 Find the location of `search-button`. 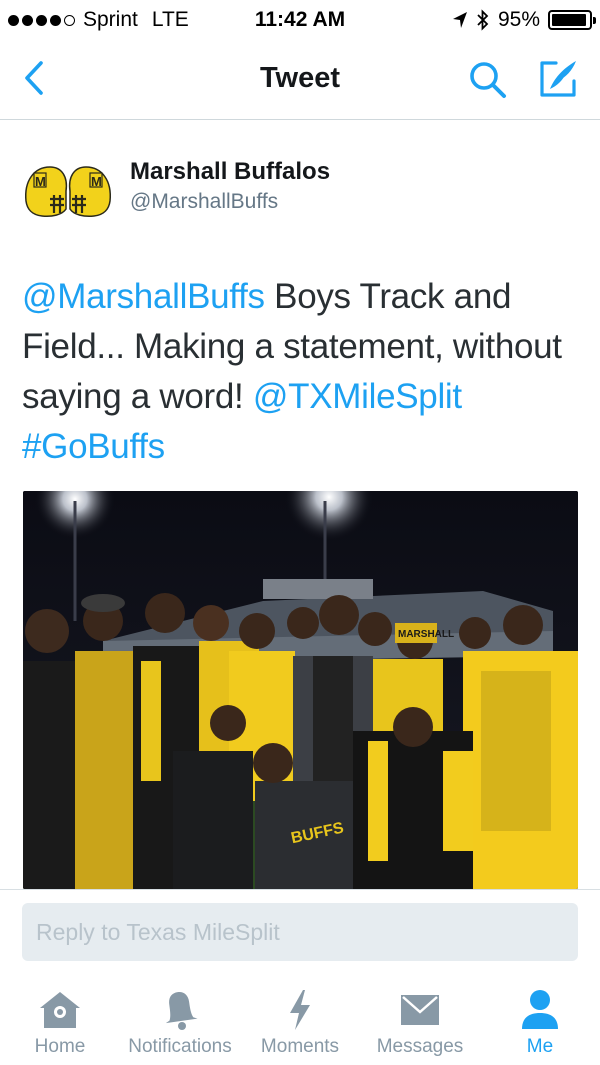

search-button is located at coordinates (488, 80).